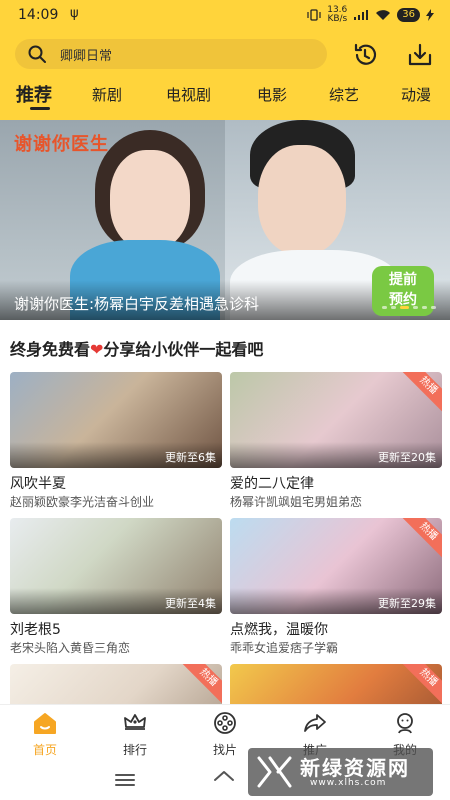  What do you see at coordinates (82, 502) in the screenshot?
I see `video-desc: 赵丽颖欧豪李光洁奋斗创业` at bounding box center [82, 502].